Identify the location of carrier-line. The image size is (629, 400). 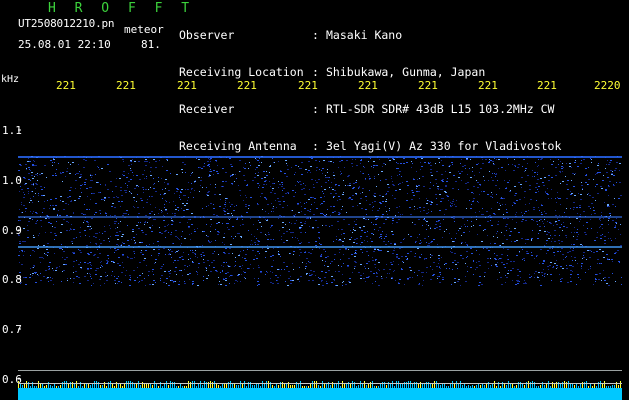
(320, 157).